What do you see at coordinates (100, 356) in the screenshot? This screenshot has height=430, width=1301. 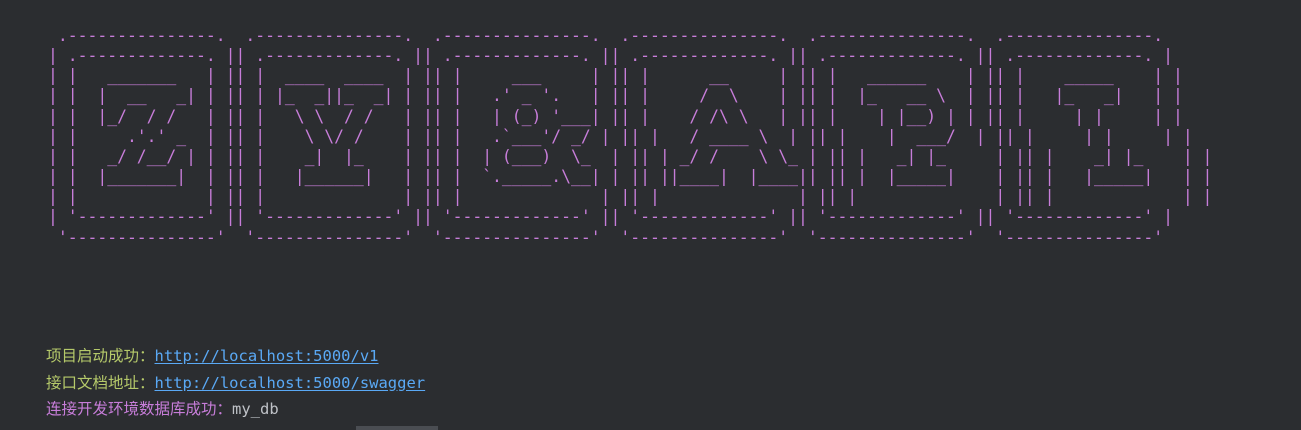 I see `startup-label: 项目启动成功：` at bounding box center [100, 356].